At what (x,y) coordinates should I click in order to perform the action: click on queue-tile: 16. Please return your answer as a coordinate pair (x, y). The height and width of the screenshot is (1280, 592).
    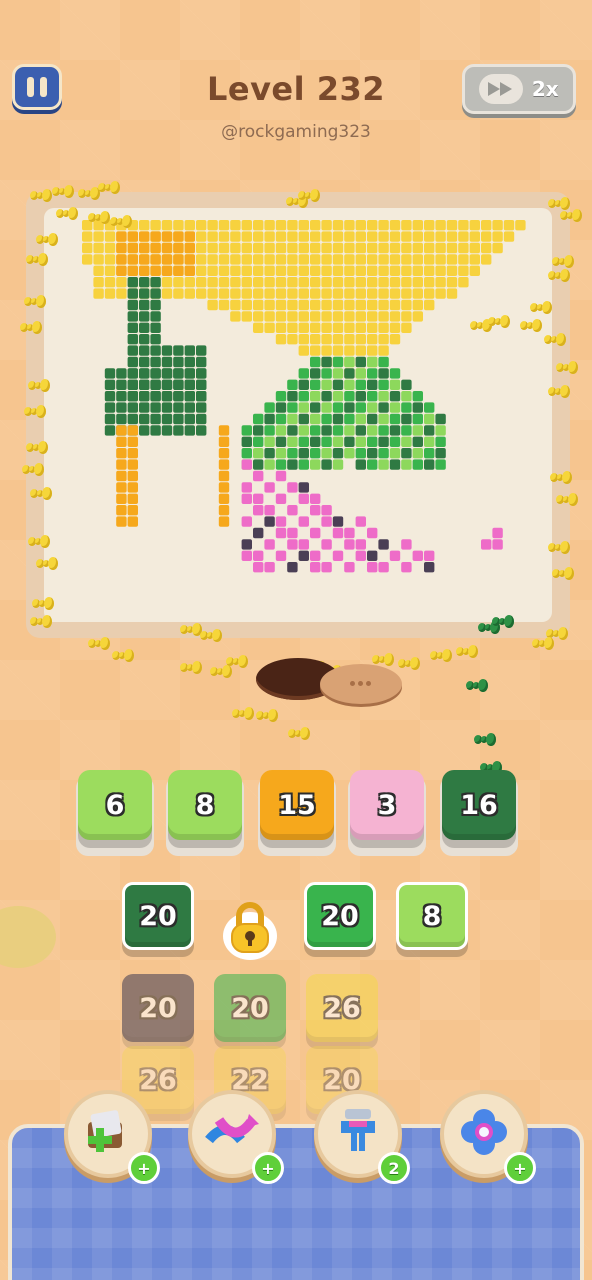
    Looking at the image, I should click on (479, 805).